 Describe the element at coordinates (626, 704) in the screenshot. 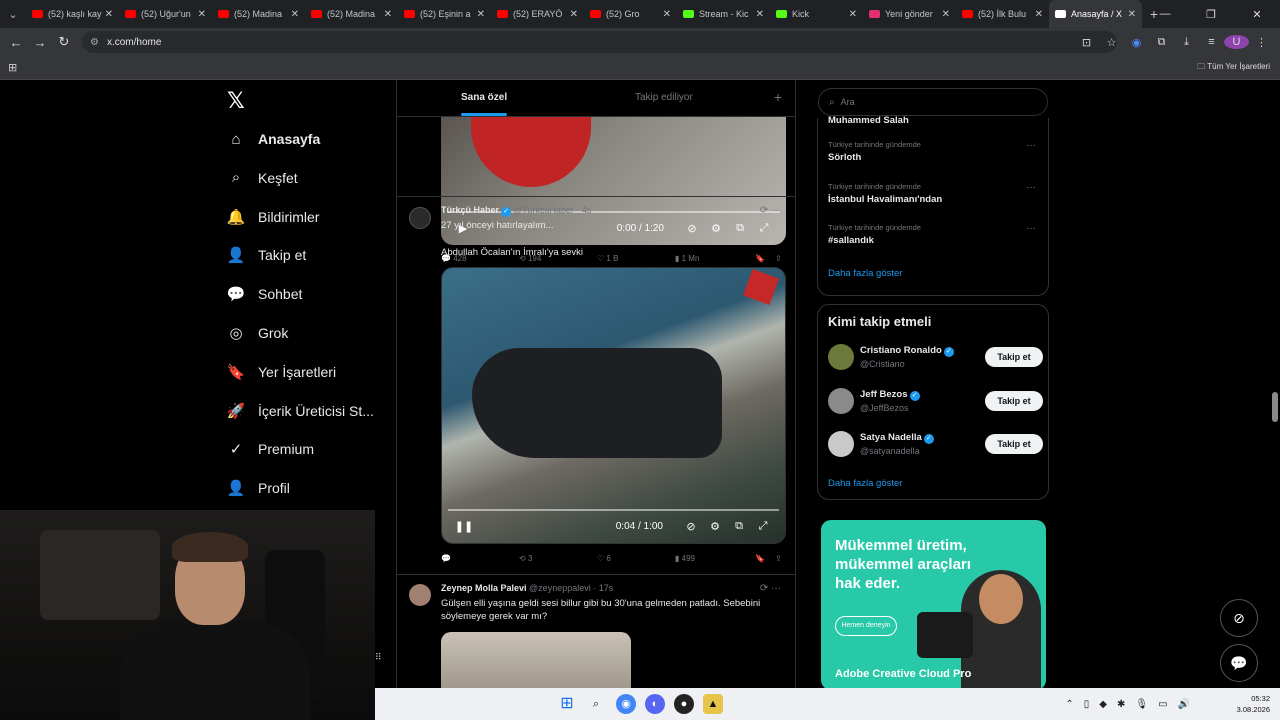

I see `chrome-icon: ◉` at that location.